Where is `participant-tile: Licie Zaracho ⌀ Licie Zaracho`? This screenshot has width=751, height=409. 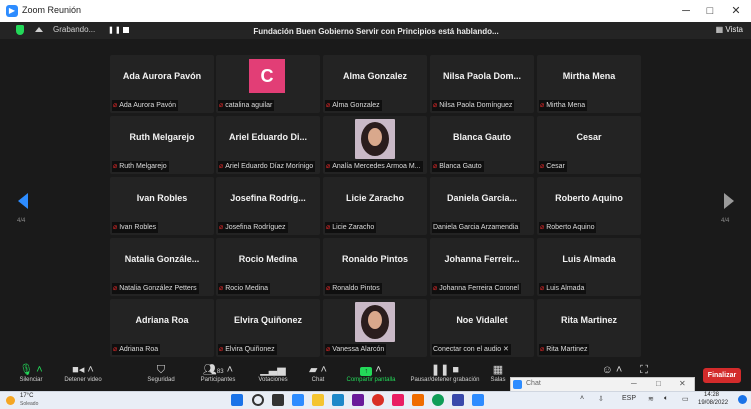 participant-tile: Licie Zaracho ⌀ Licie Zaracho is located at coordinates (375, 206).